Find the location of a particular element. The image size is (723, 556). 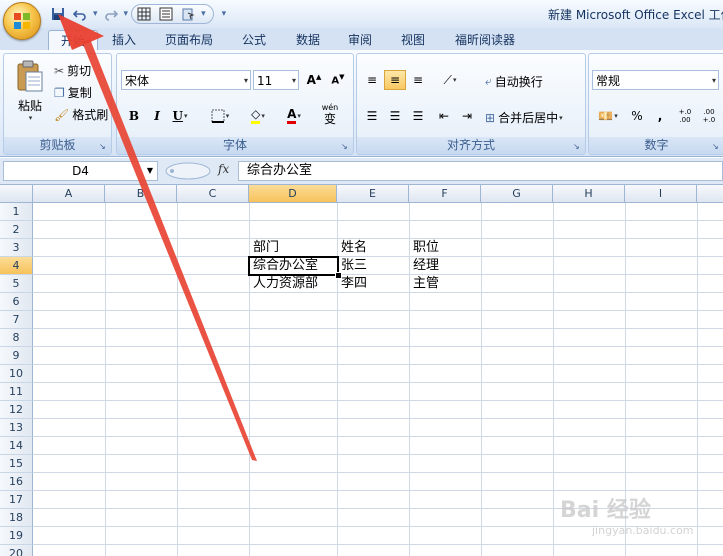

format-painter-button: 🖌 格式刷 is located at coordinates (81, 114).